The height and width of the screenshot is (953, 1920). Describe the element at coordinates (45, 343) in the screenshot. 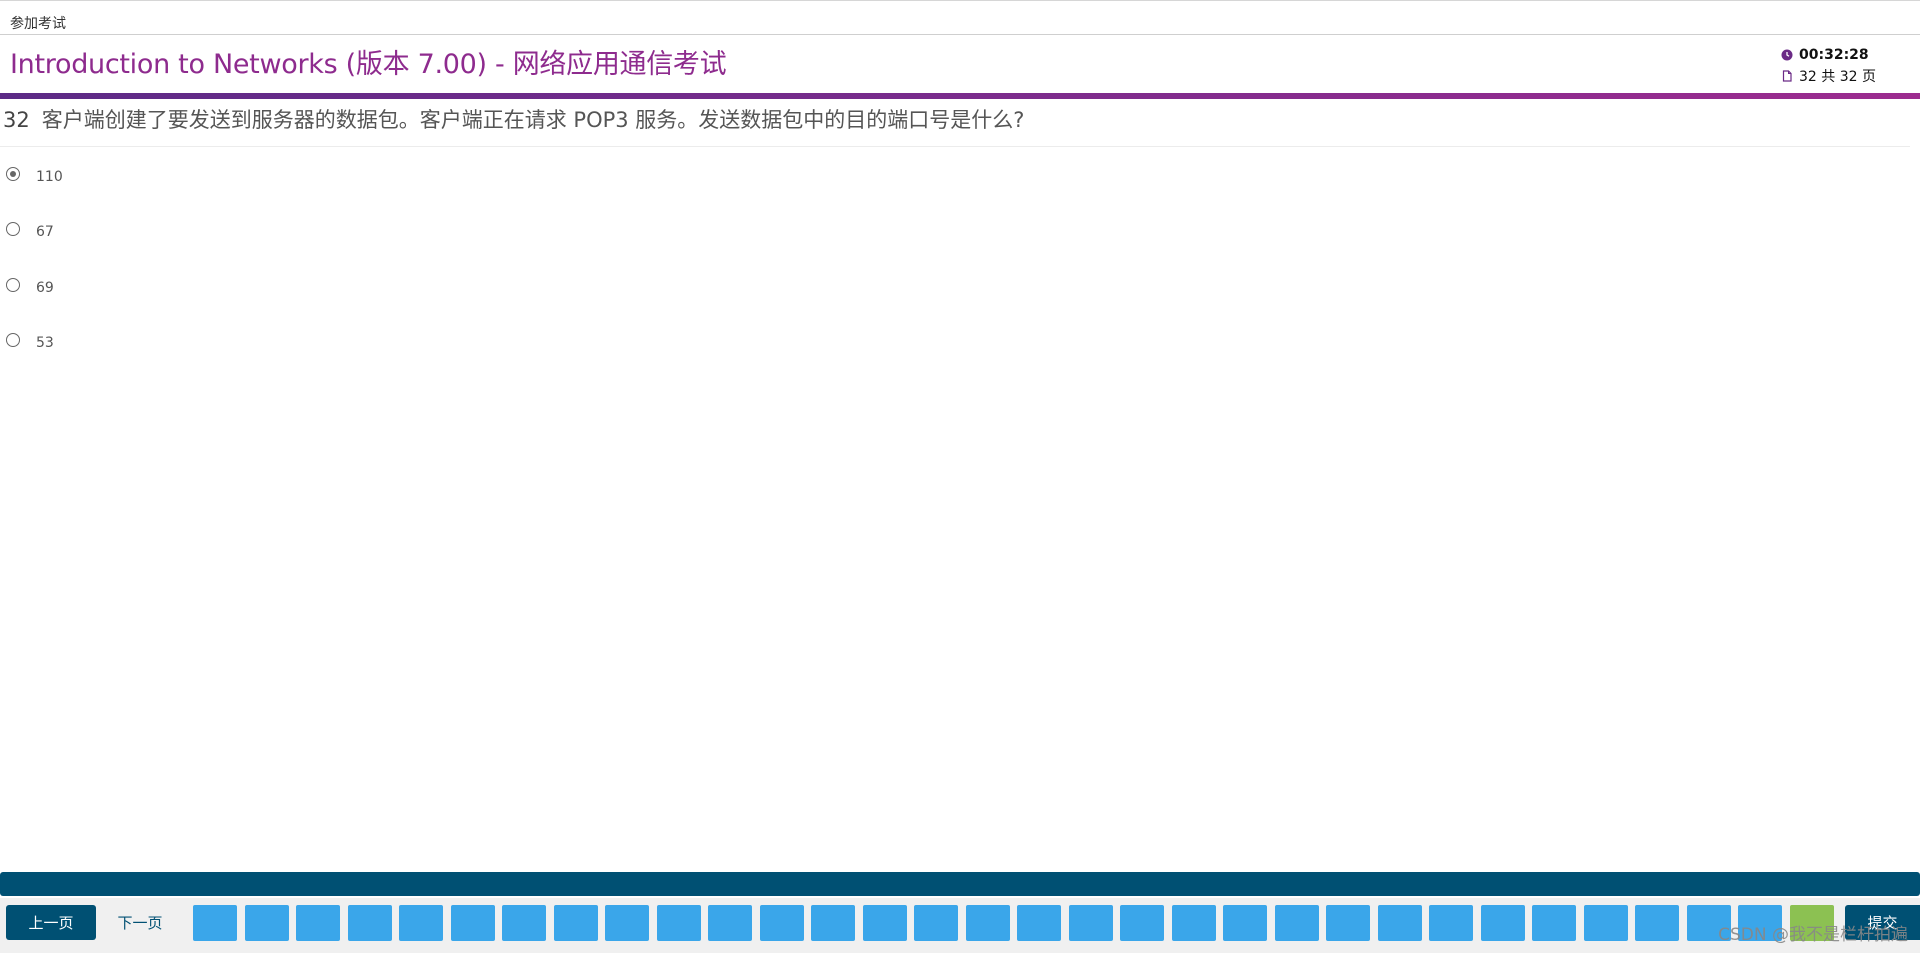

I see `option-label: 53` at that location.